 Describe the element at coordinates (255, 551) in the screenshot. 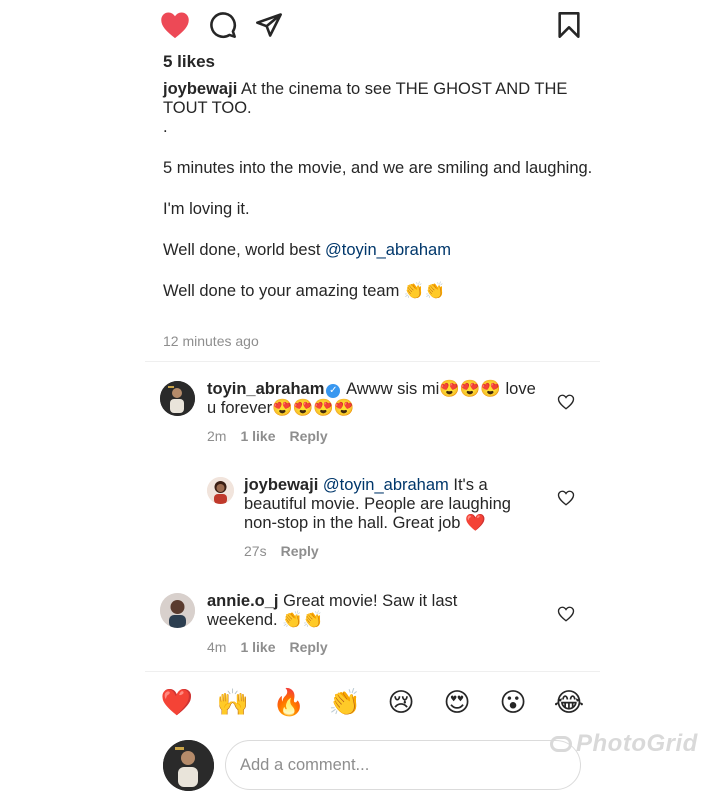

I see `comment-time: 27s` at that location.